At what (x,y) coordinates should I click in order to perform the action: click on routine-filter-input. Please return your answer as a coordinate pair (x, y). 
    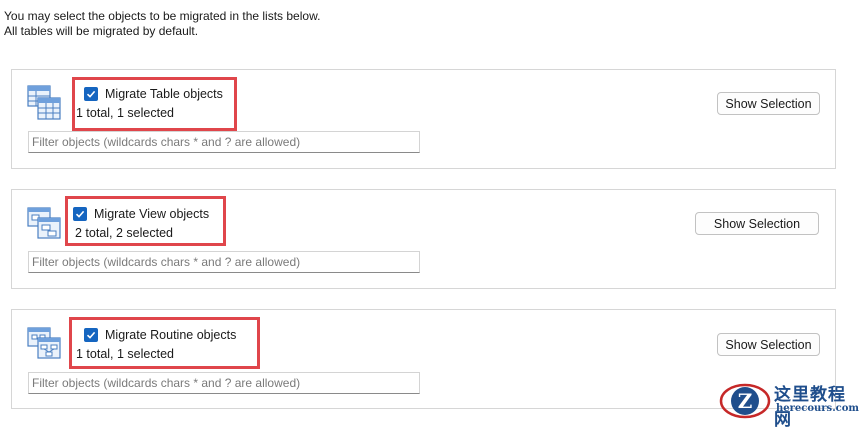
    Looking at the image, I should click on (224, 383).